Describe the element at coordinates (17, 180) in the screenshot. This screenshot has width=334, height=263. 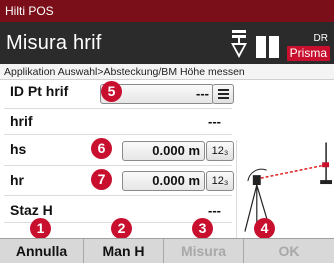
I see `field-label-hr: hr` at that location.